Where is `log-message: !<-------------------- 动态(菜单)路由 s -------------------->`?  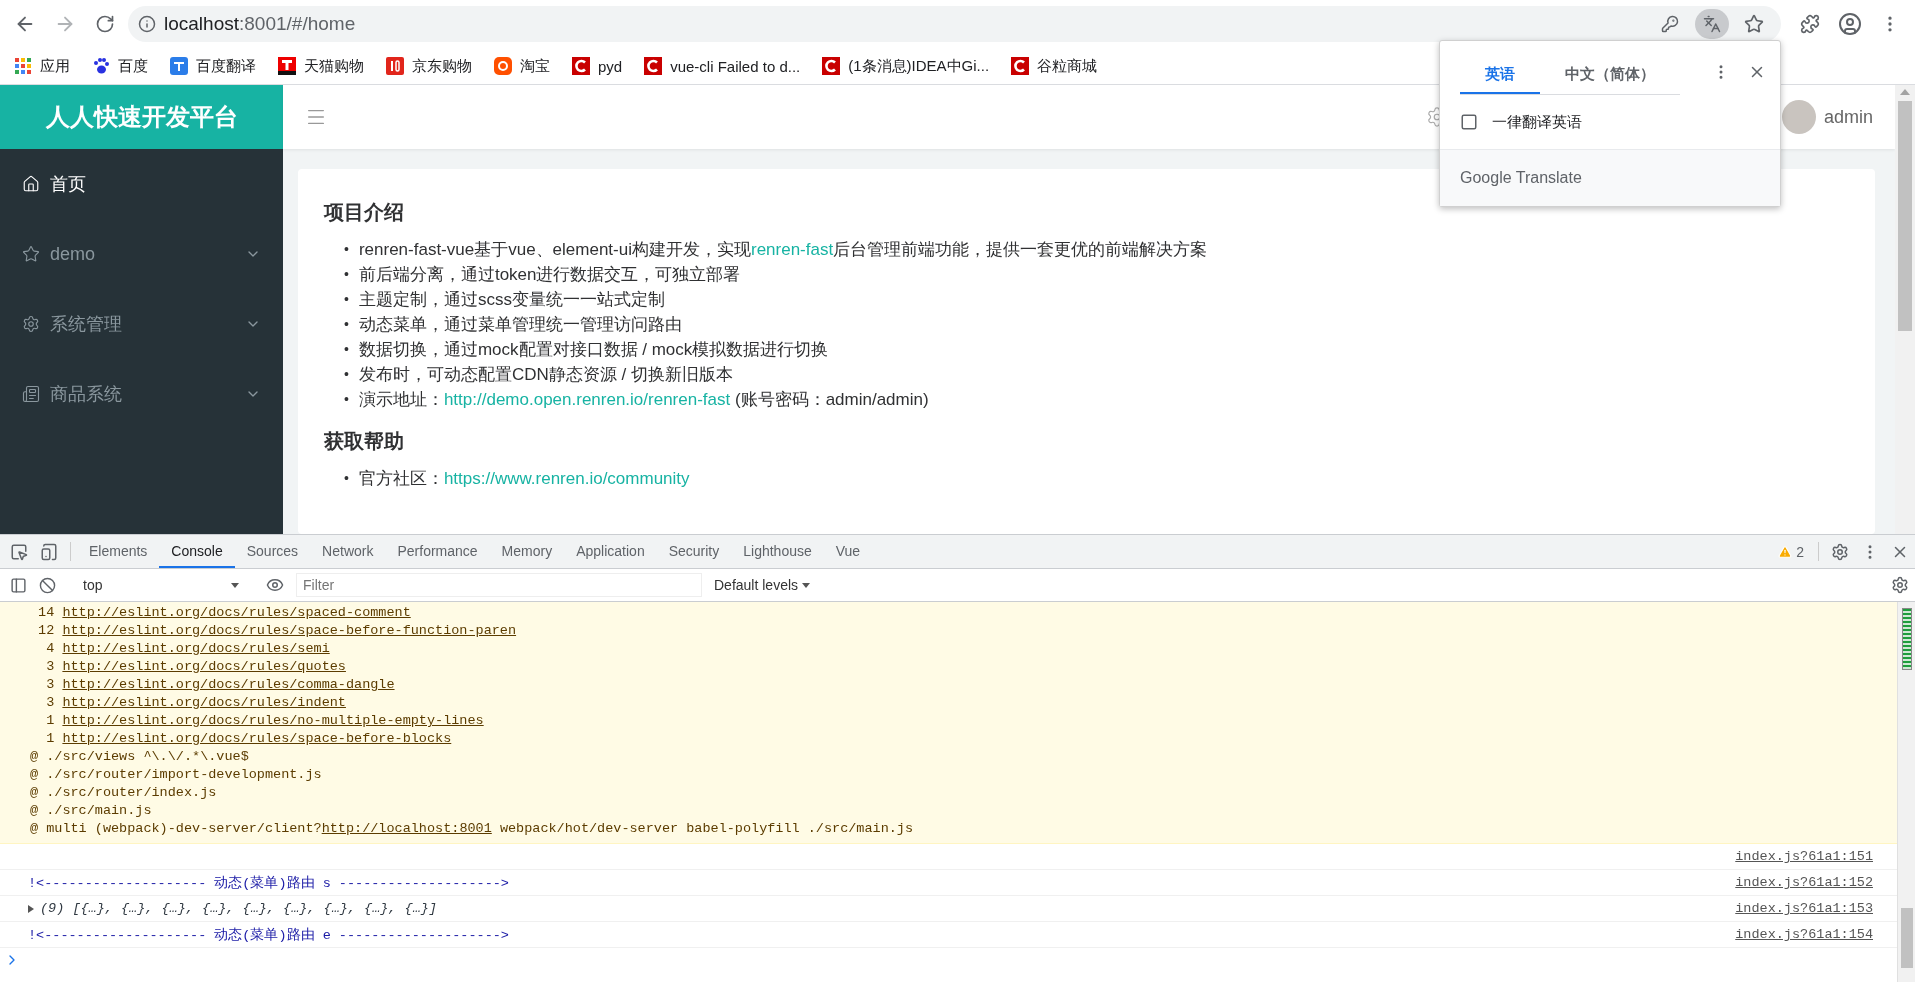 log-message: !<-------------------- 动态(菜单)路由 s --------------------> is located at coordinates (269, 883).